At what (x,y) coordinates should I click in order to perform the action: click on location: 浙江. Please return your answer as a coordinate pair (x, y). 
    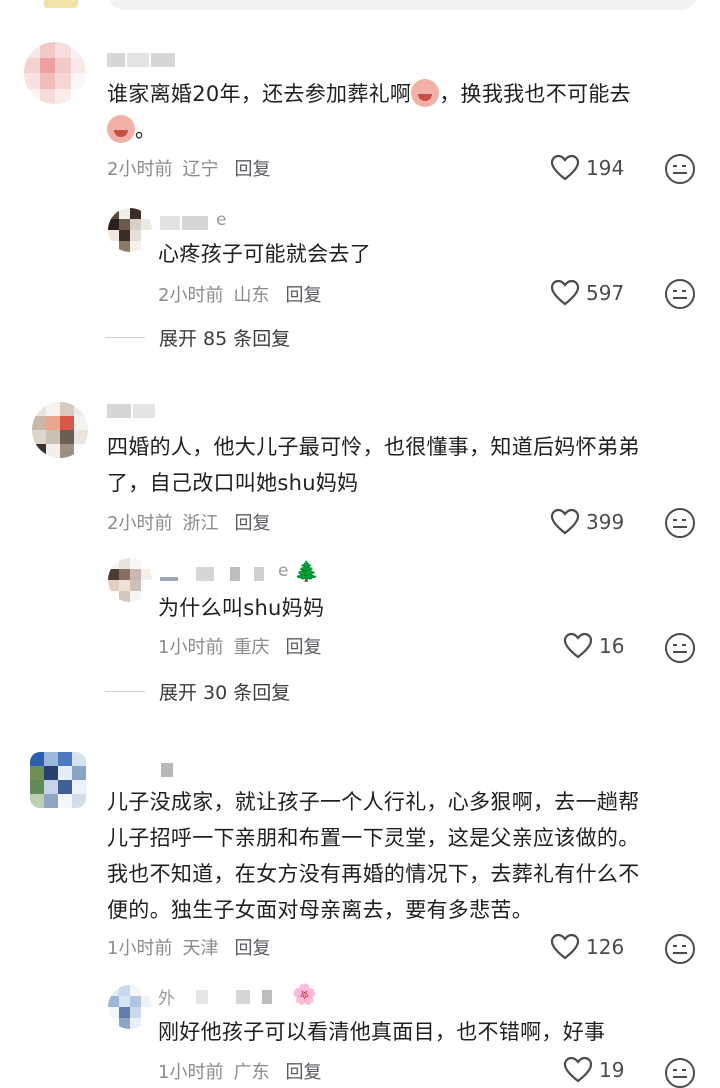
    Looking at the image, I should click on (200, 523).